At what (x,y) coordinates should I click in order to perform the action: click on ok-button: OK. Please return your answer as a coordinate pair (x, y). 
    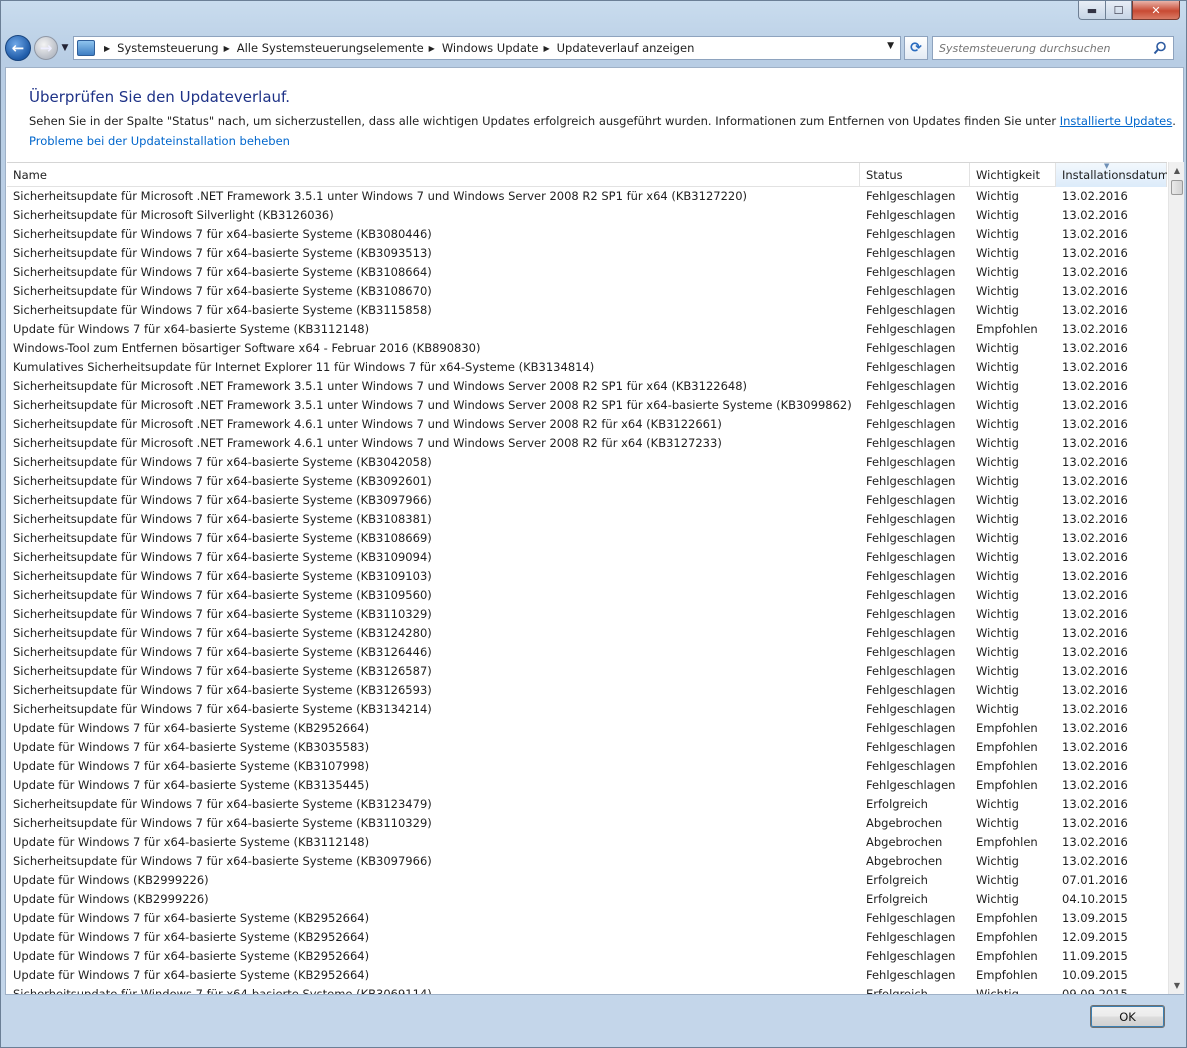
    Looking at the image, I should click on (1127, 1016).